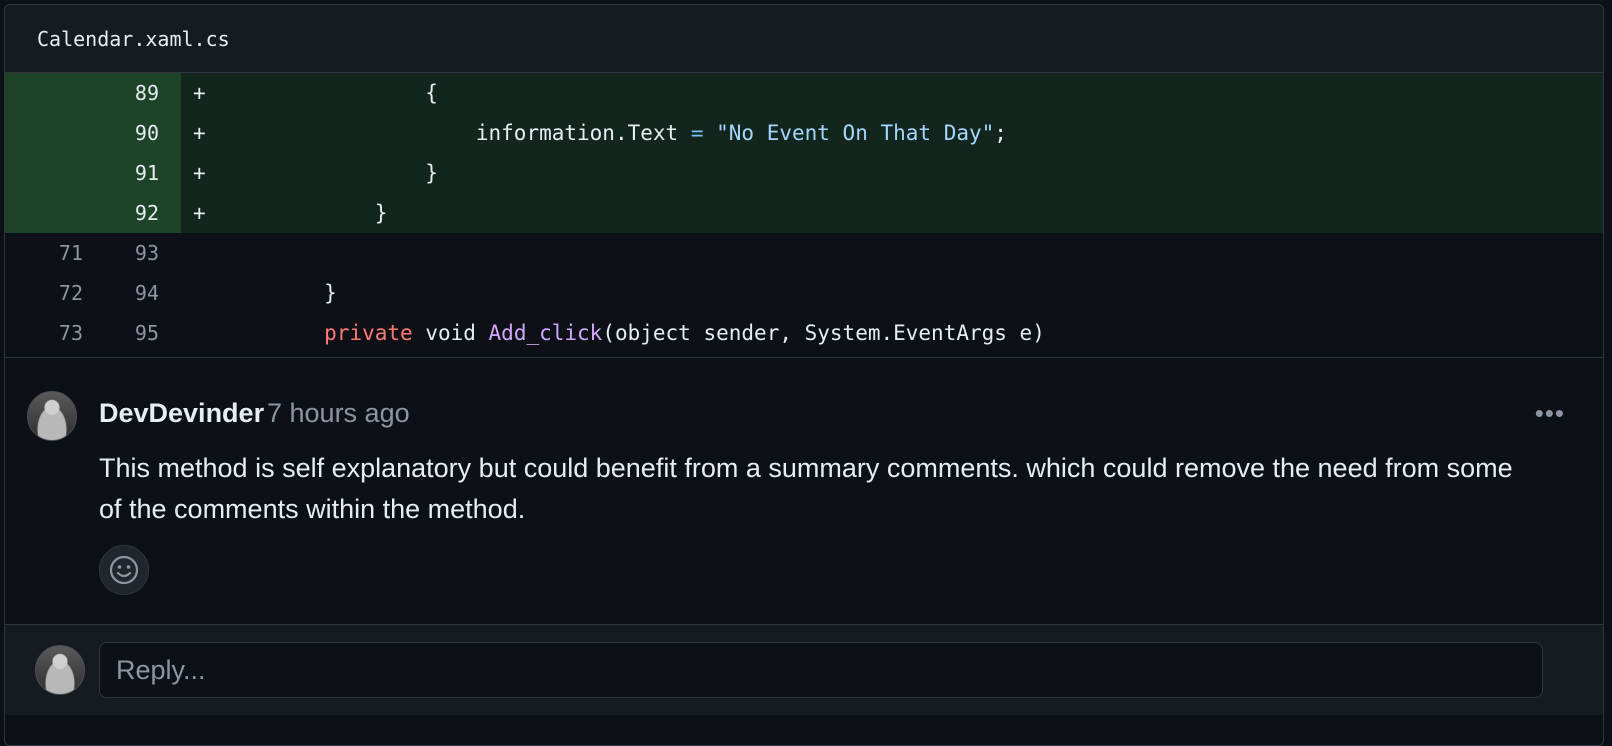  What do you see at coordinates (804, 173) in the screenshot?
I see `diff-row-added: 91 + }` at bounding box center [804, 173].